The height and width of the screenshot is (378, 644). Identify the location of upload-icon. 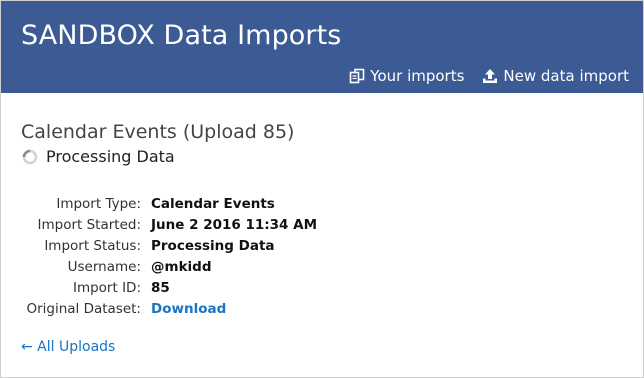
(490, 76).